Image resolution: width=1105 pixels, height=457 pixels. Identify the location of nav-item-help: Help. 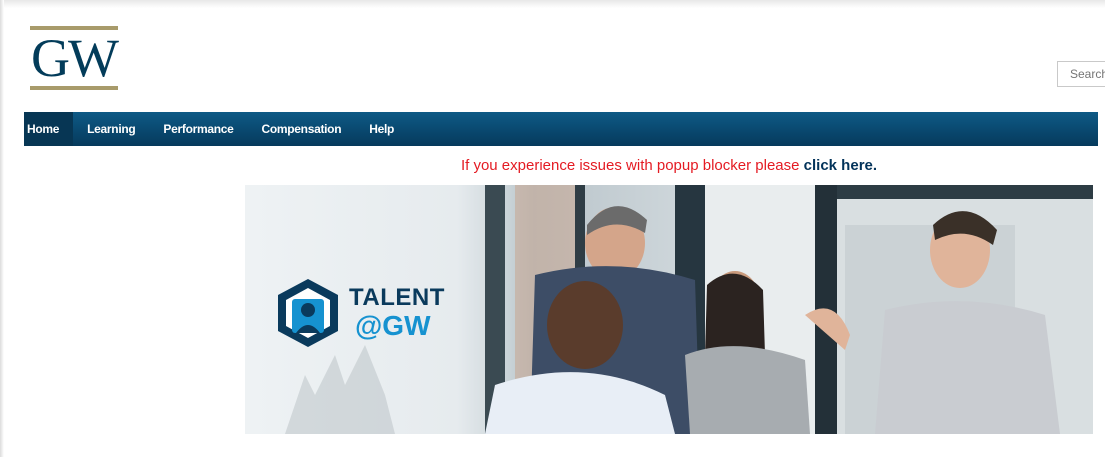
(381, 129).